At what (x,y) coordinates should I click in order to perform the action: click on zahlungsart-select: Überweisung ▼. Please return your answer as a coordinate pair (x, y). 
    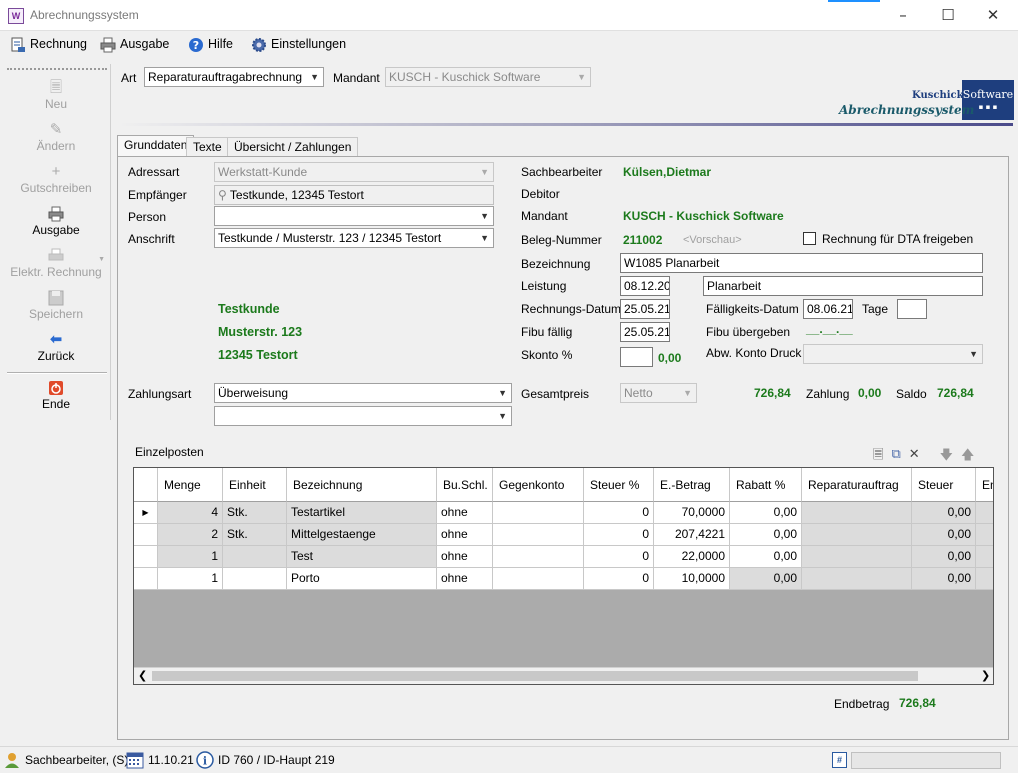
    Looking at the image, I should click on (363, 393).